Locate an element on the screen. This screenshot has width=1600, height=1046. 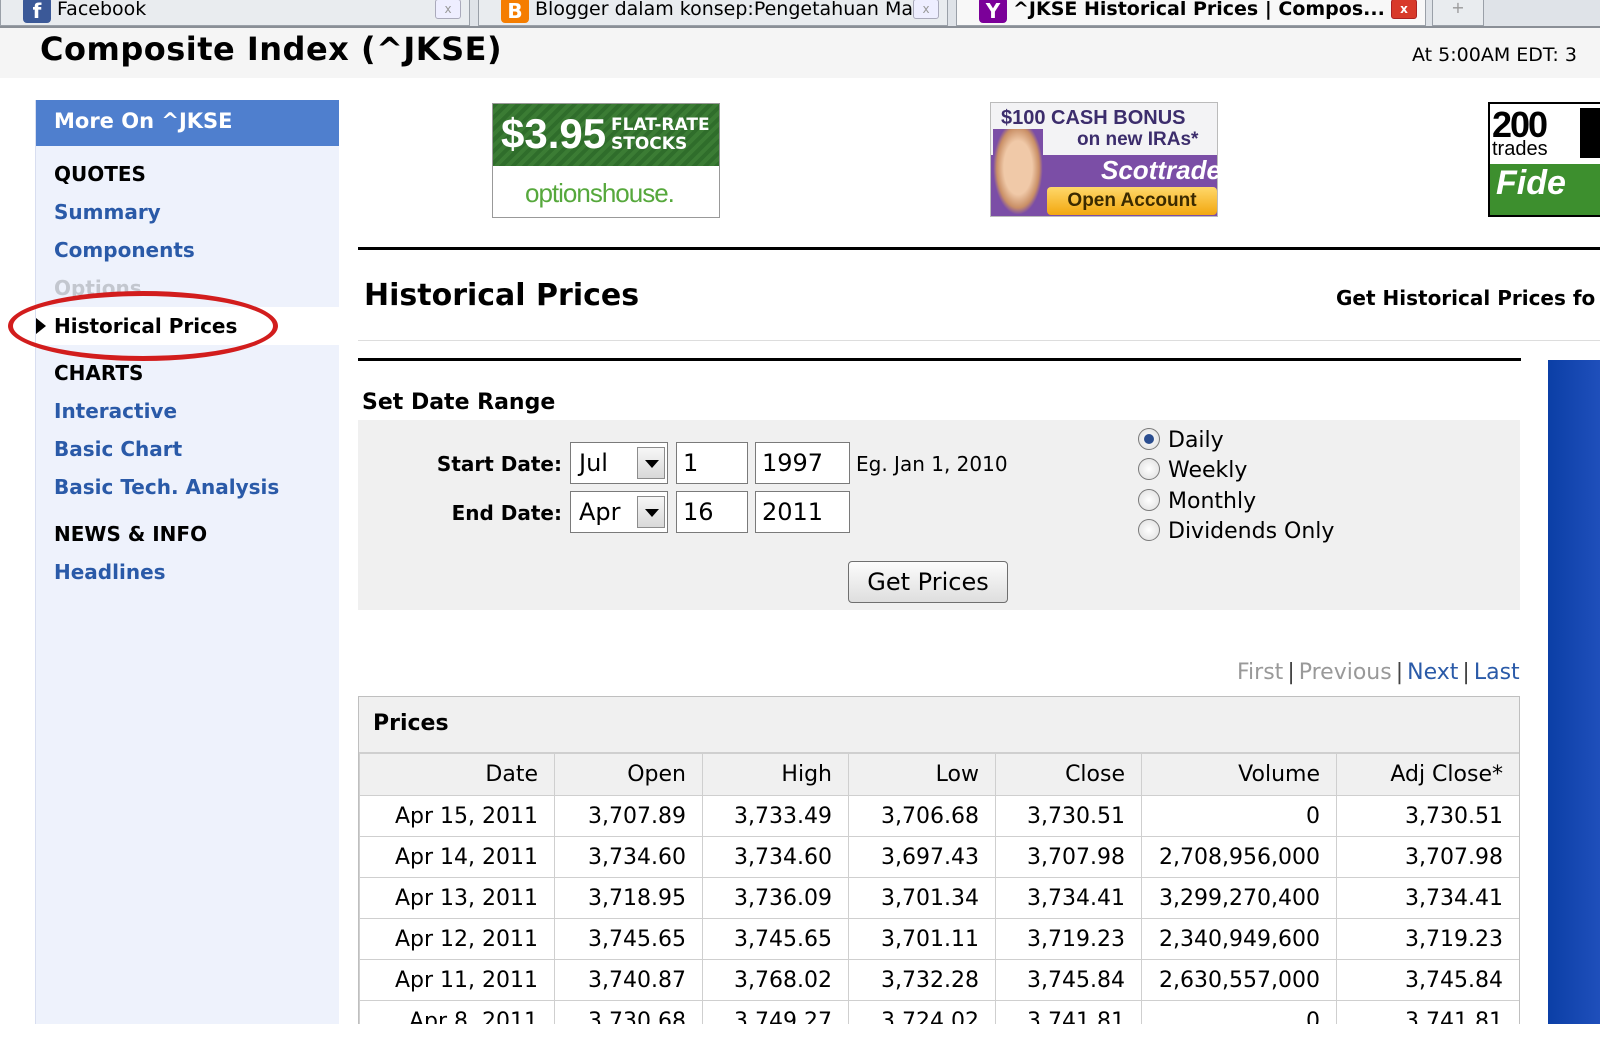
page-title: Composite Index (^JKSE) is located at coordinates (271, 49).